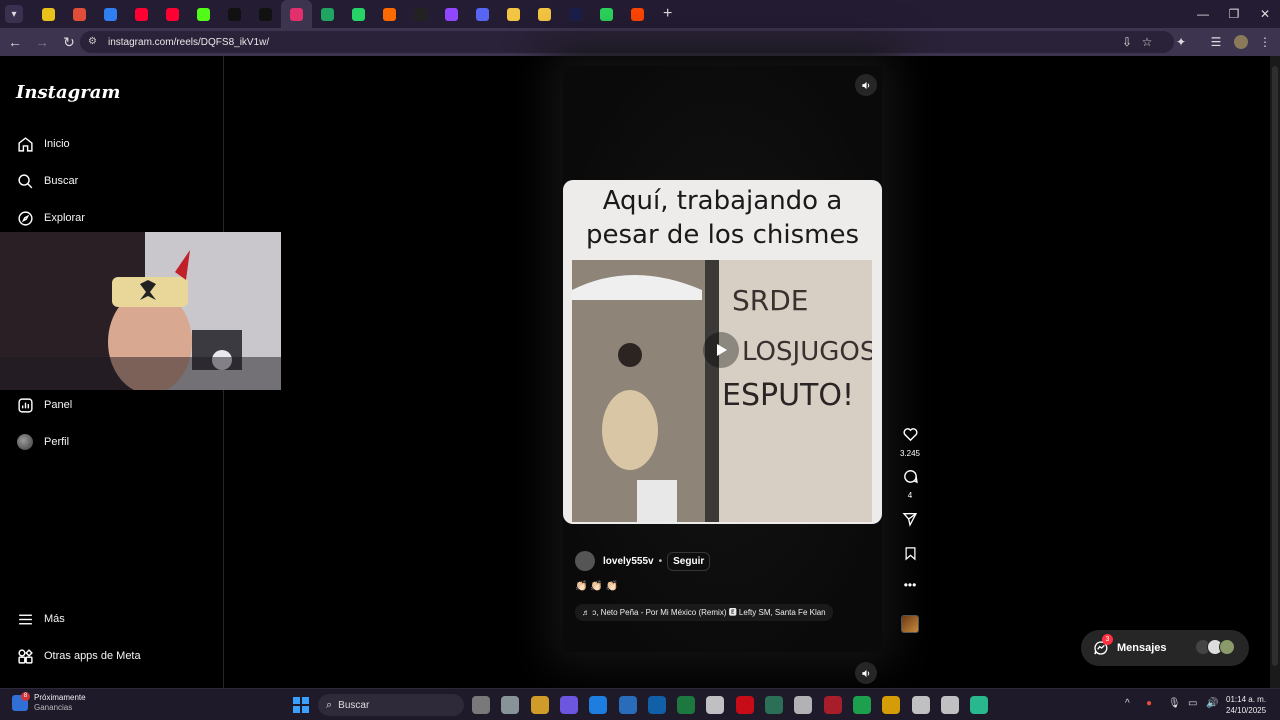  I want to click on windows-logo-icon, so click(301, 705).